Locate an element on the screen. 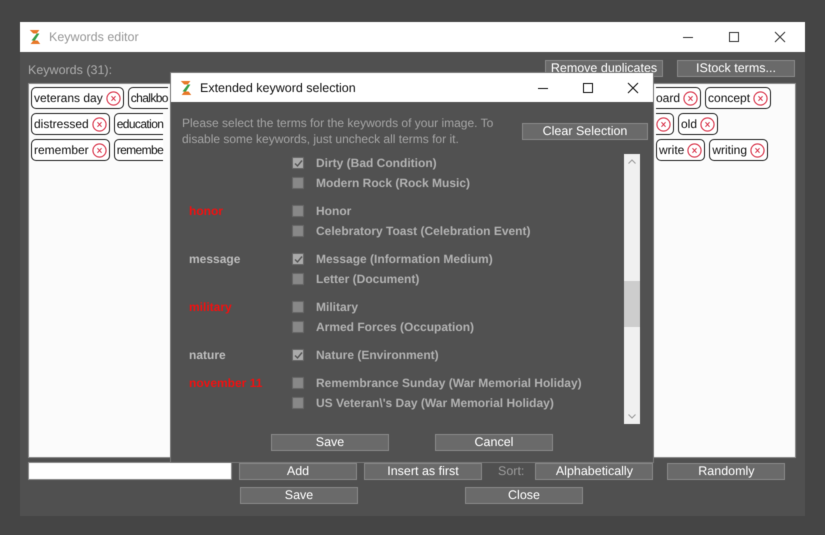 The width and height of the screenshot is (825, 535). dialog-title: Extended keyword selection is located at coordinates (278, 87).